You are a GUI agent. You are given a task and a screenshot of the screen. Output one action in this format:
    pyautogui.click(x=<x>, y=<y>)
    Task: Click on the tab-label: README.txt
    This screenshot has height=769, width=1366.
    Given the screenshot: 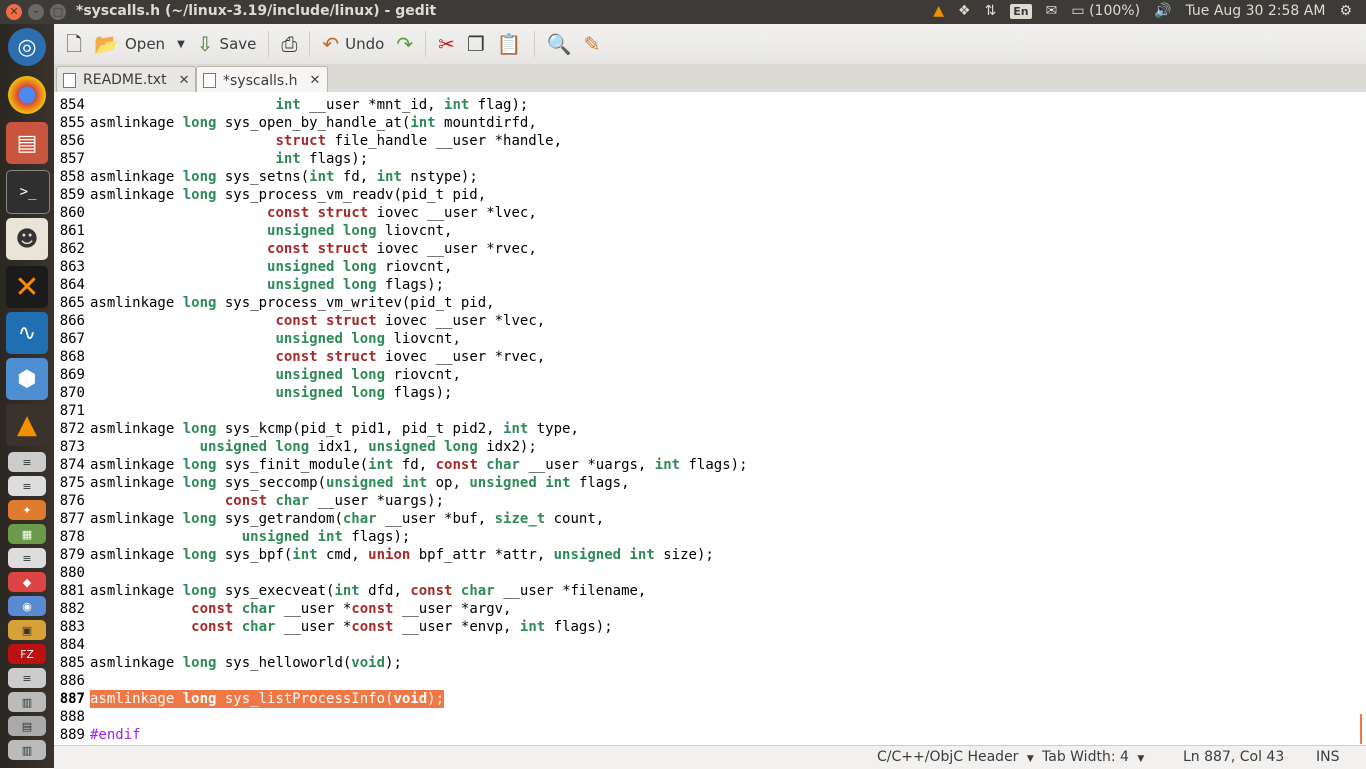 What is the action you would take?
    pyautogui.click(x=125, y=80)
    